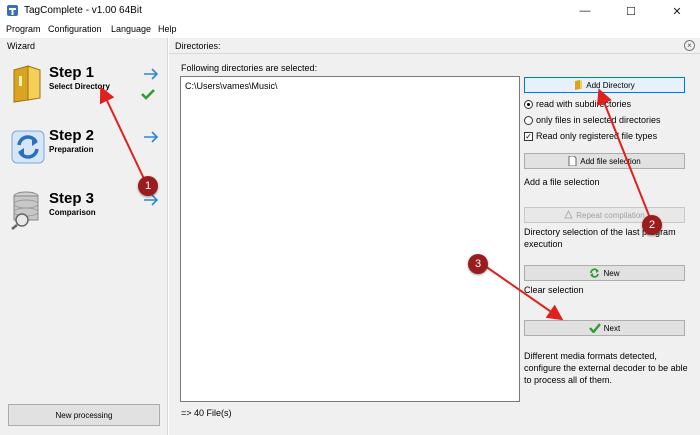 This screenshot has width=700, height=435. Describe the element at coordinates (231, 86) in the screenshot. I see `list-item: C:\Users\vames\Music\` at that location.